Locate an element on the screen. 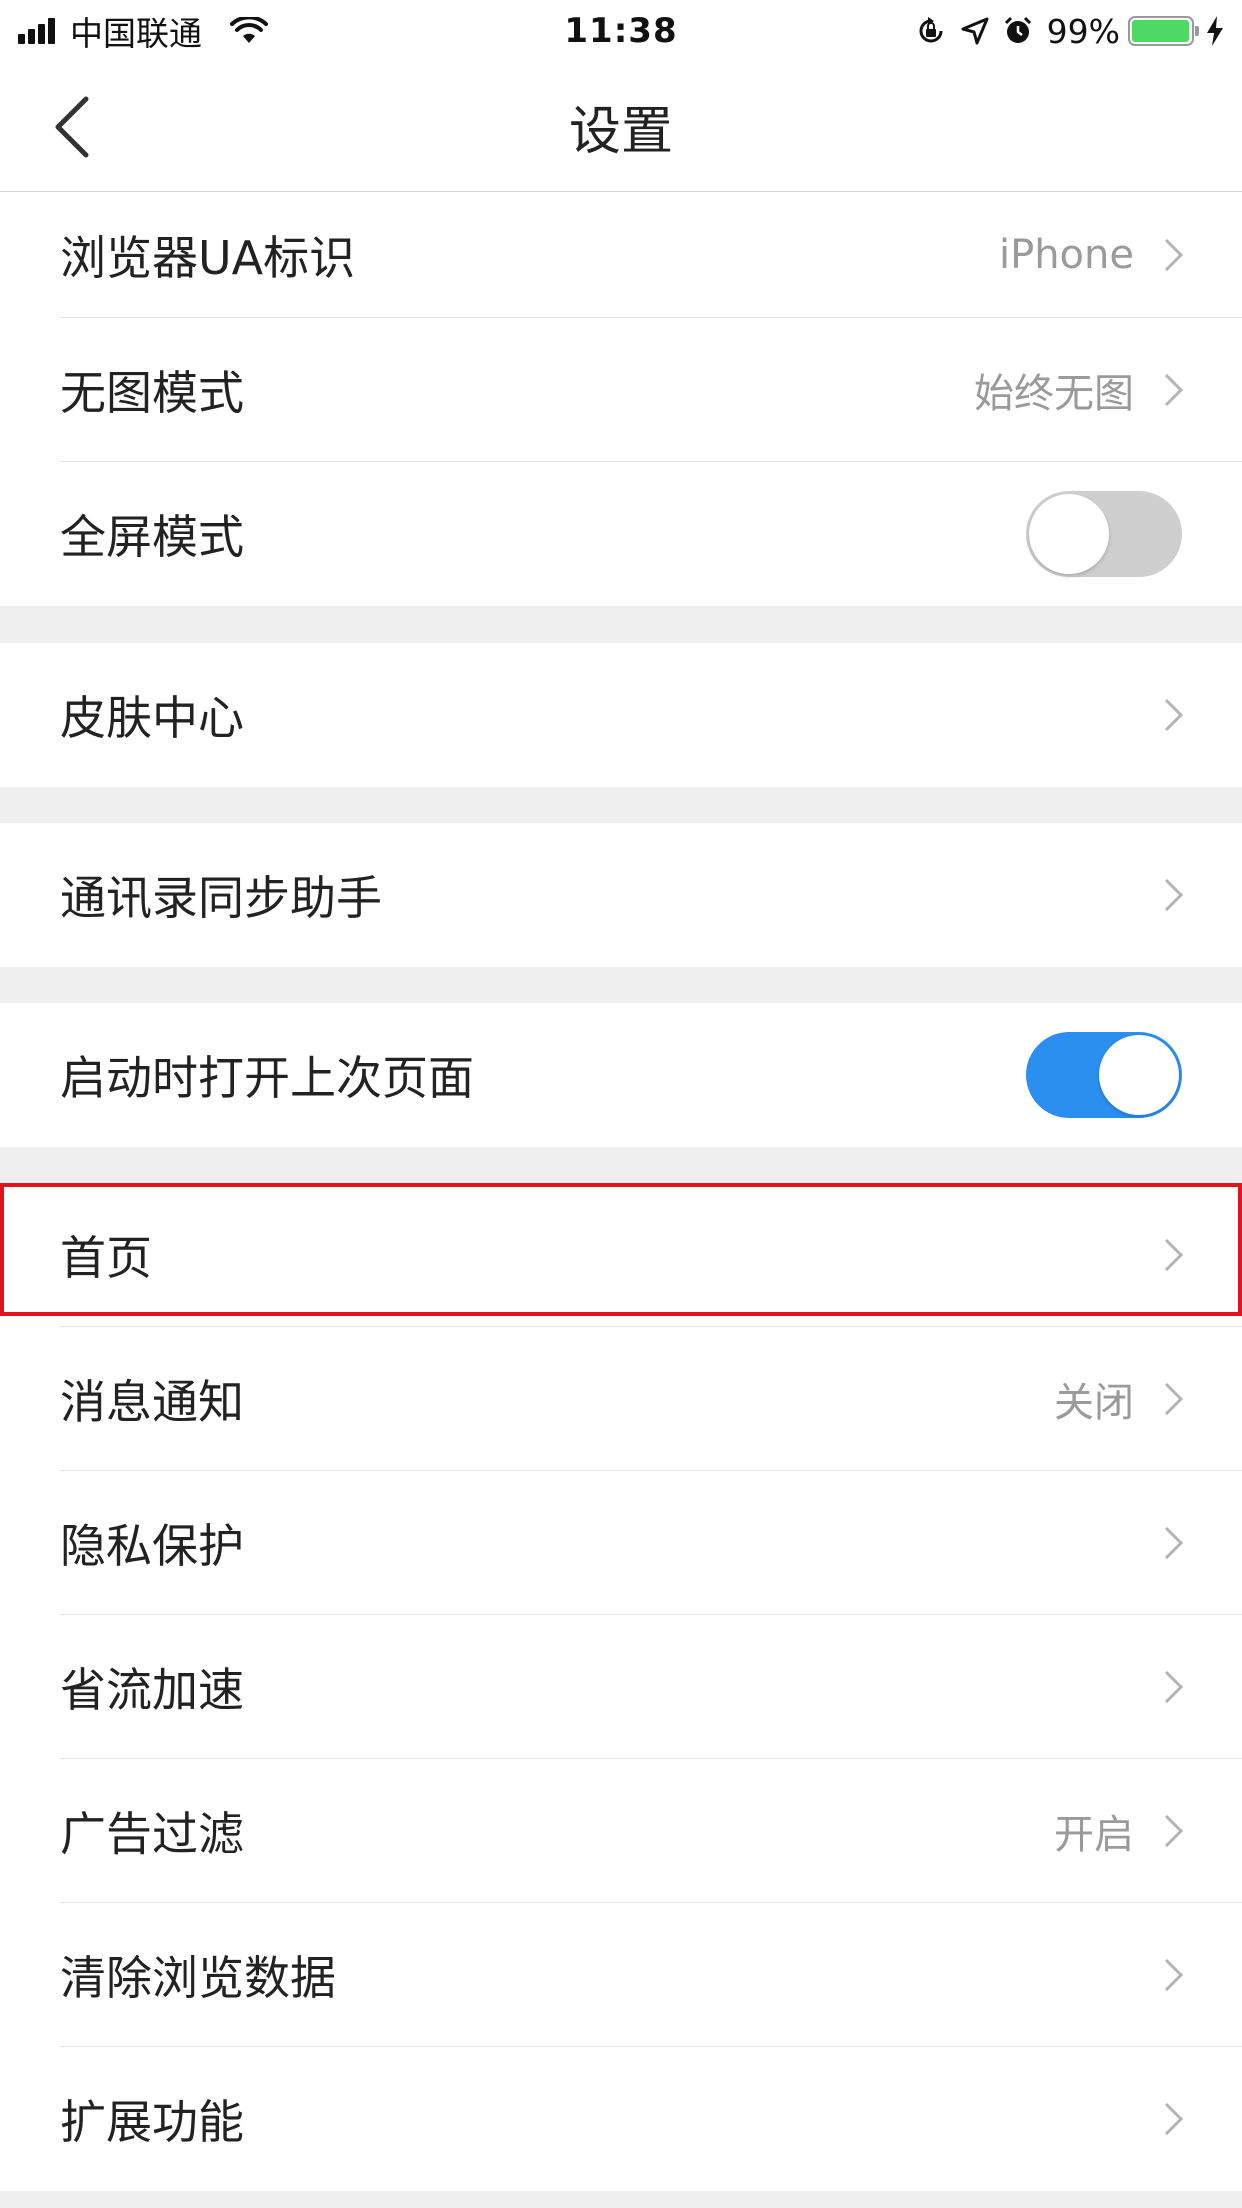  navigation-bar: 设置 is located at coordinates (621, 127).